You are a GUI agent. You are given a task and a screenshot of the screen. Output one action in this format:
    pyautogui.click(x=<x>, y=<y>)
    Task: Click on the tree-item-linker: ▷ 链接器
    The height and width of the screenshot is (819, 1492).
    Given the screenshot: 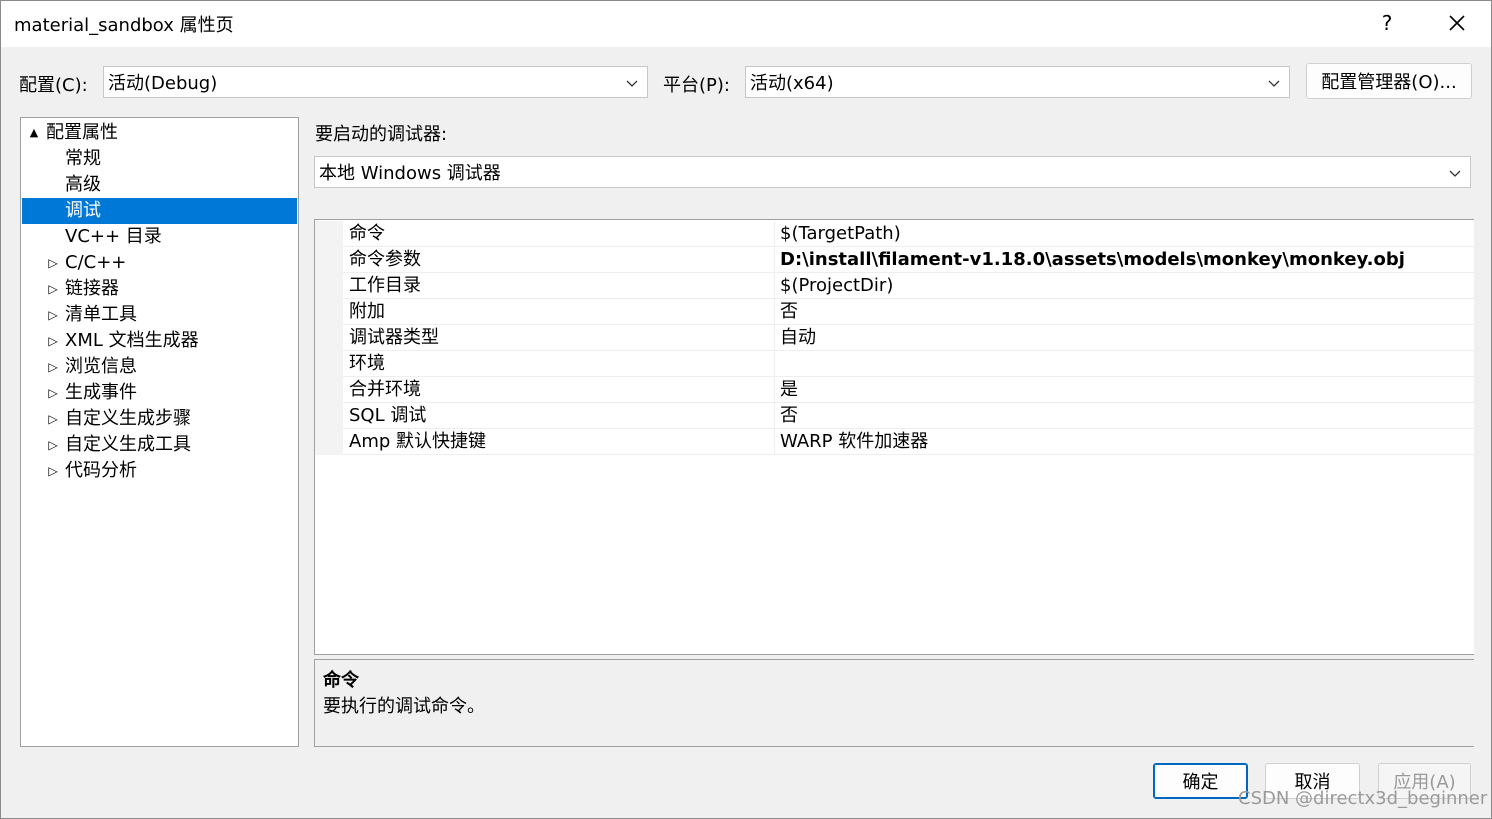 What is the action you would take?
    pyautogui.click(x=159, y=289)
    